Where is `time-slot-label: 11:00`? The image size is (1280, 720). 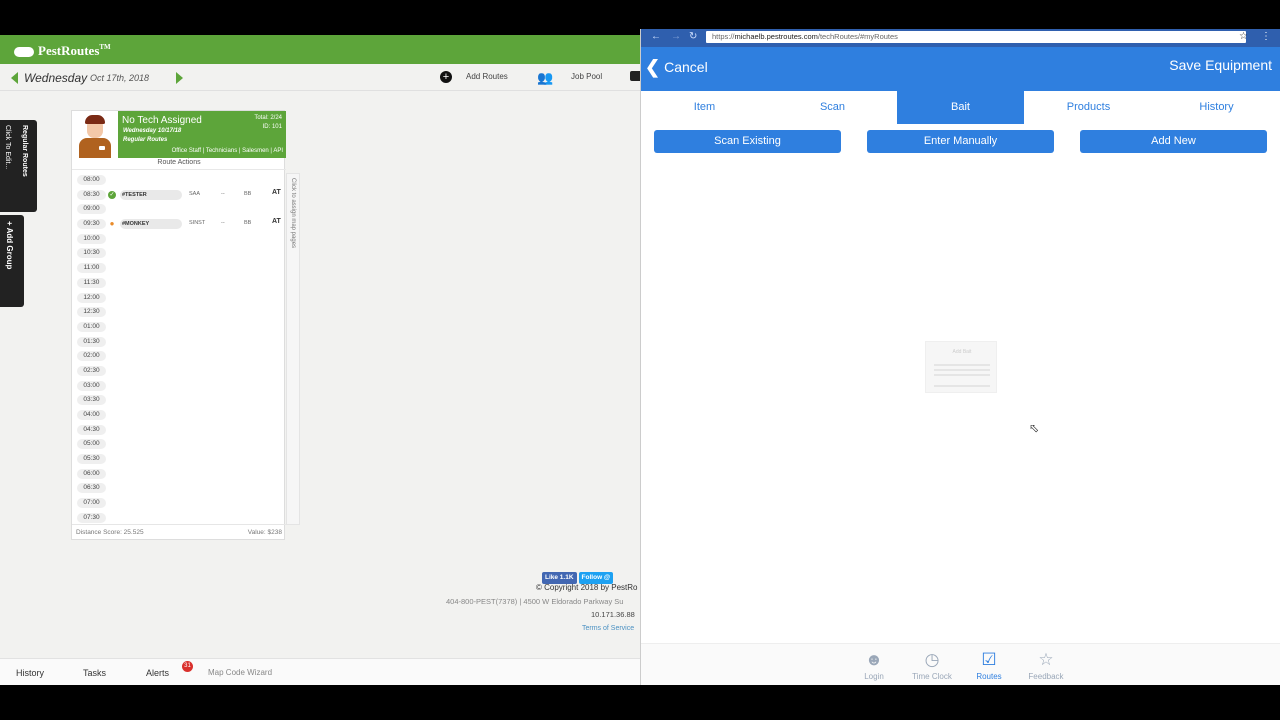 time-slot-label: 11:00 is located at coordinates (91, 268).